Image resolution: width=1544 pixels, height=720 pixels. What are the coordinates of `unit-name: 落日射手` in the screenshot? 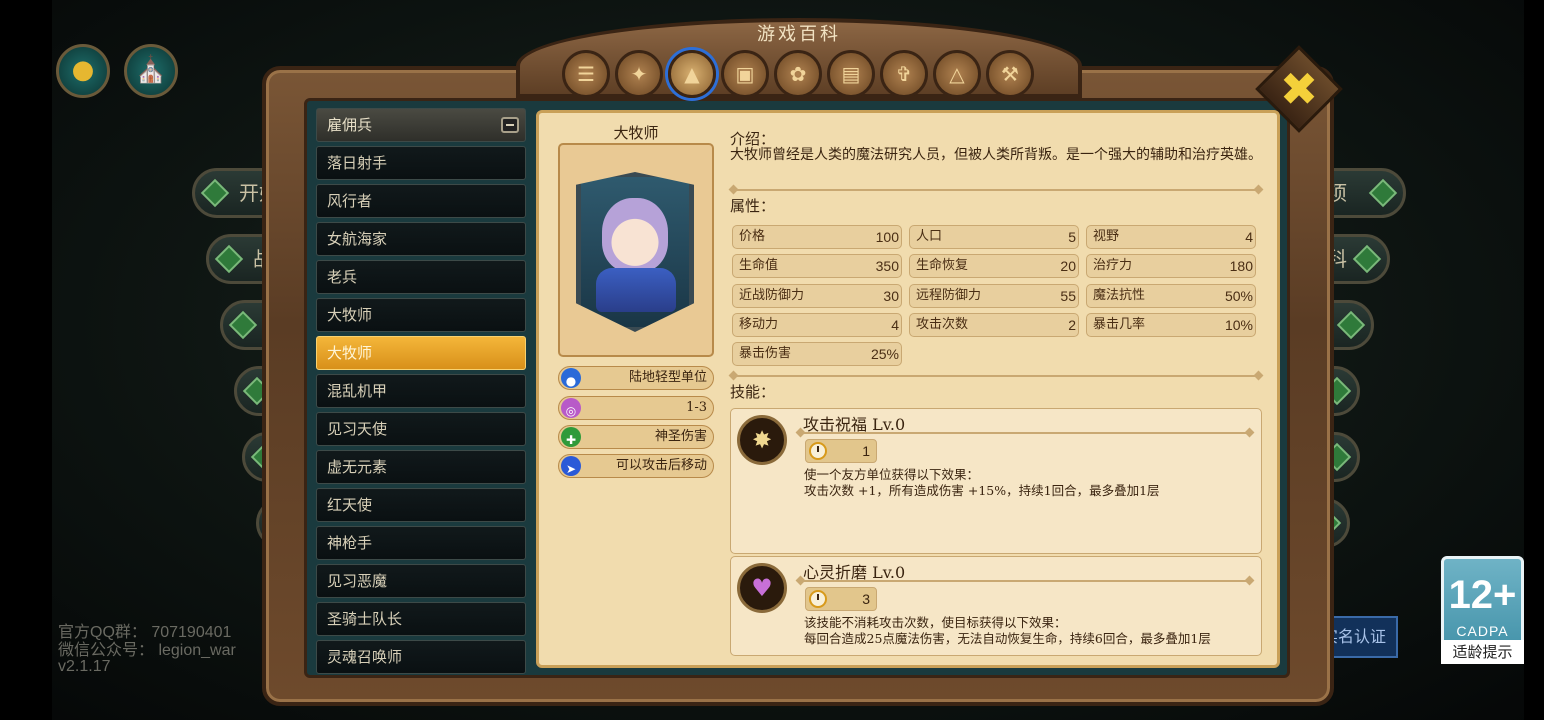 It's located at (357, 163).